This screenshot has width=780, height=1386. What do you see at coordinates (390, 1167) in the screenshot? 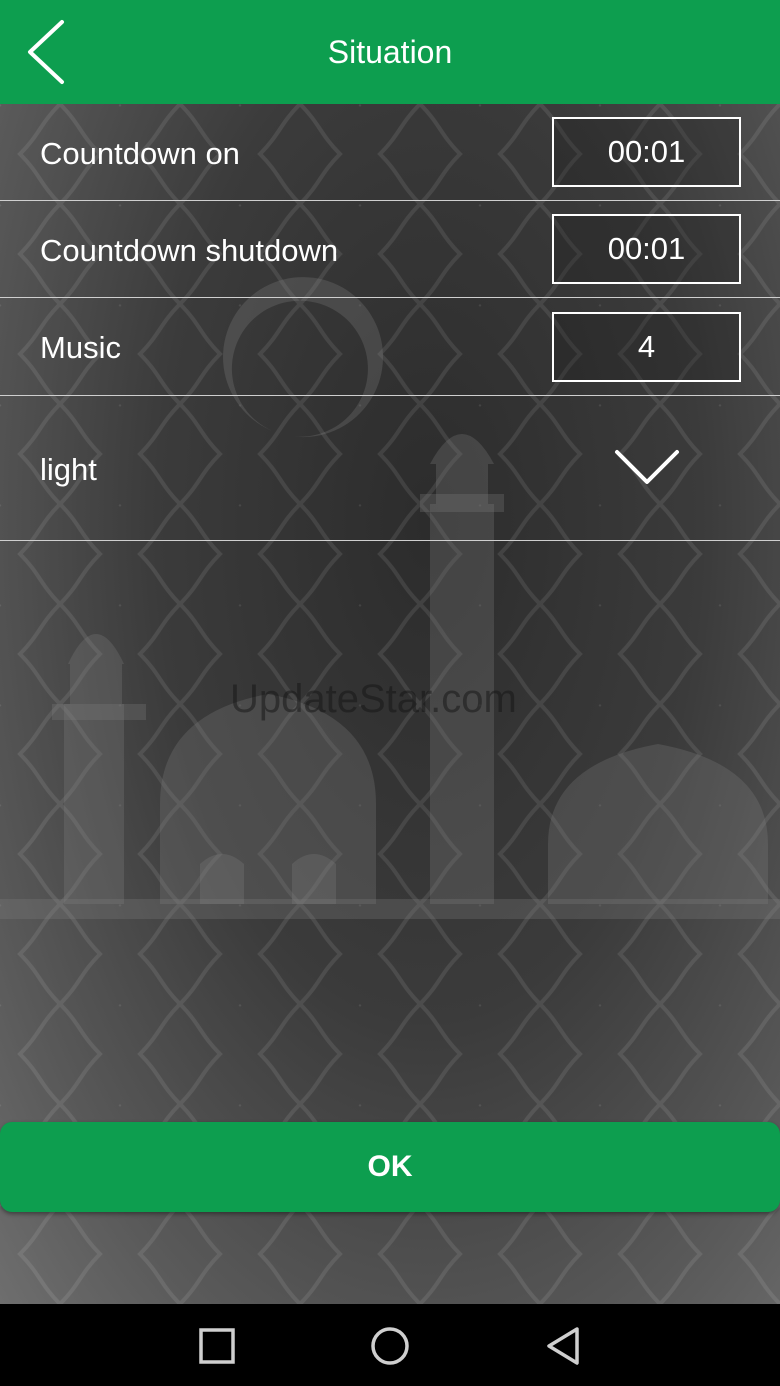
I see `ok-button: OK` at bounding box center [390, 1167].